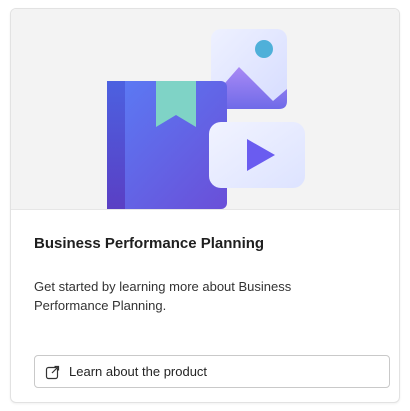  Describe the element at coordinates (212, 371) in the screenshot. I see `learn-about-product-button: Learn about the product` at that location.